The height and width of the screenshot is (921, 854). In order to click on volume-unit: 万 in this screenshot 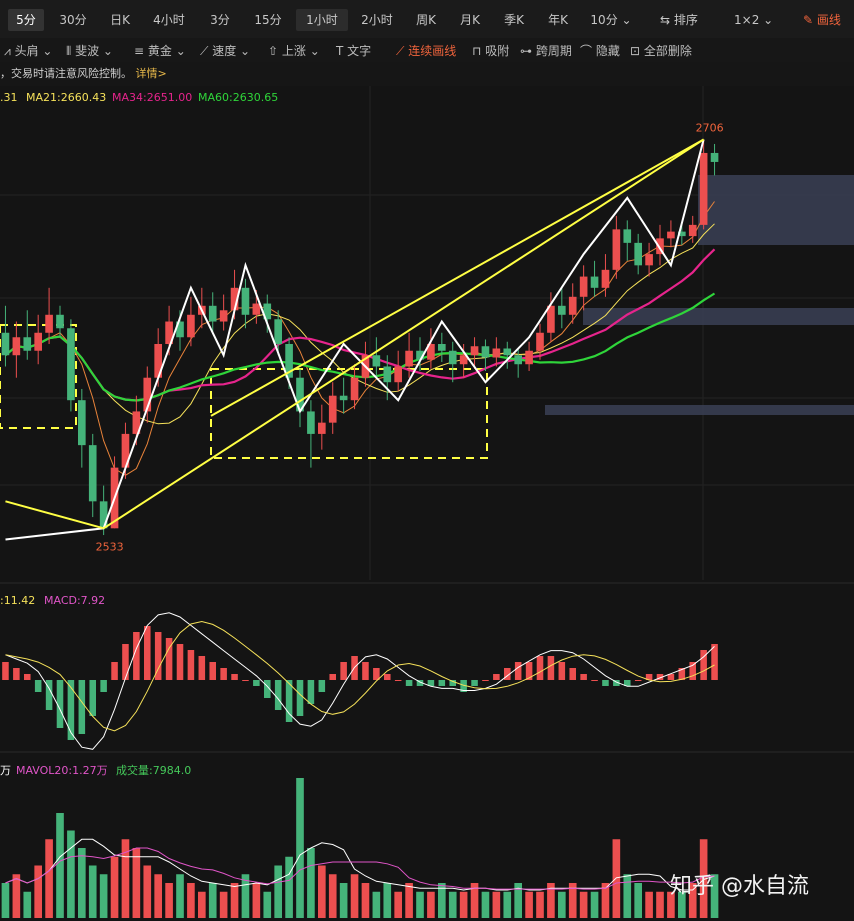, I will do `click(5, 770)`.